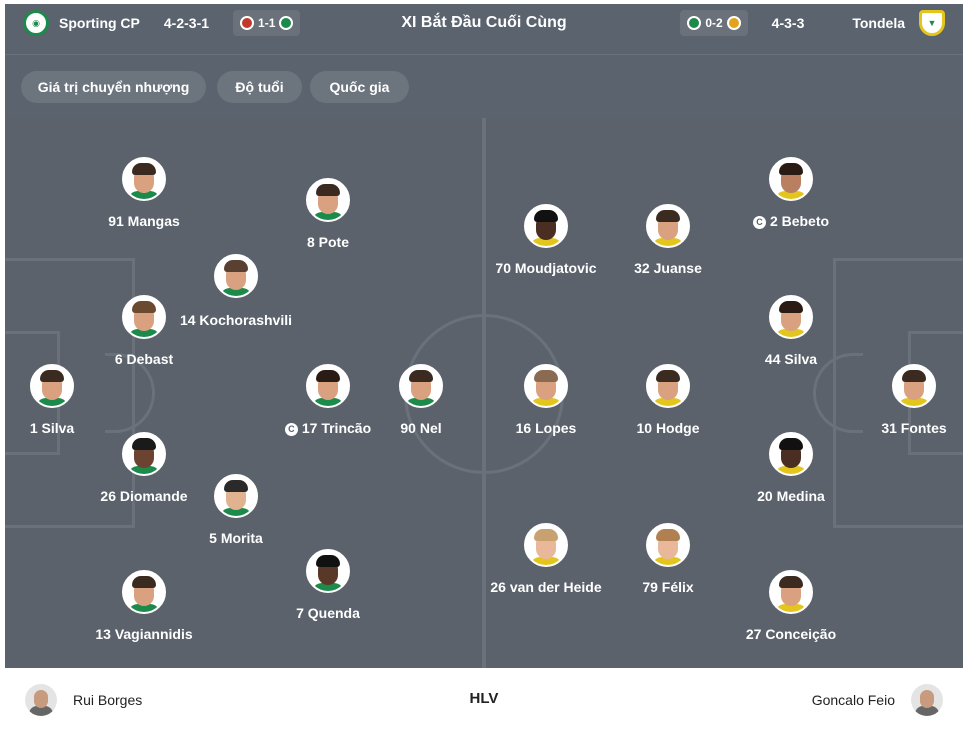 This screenshot has width=967, height=733. I want to click on player-name: 8 Pote, so click(327, 242).